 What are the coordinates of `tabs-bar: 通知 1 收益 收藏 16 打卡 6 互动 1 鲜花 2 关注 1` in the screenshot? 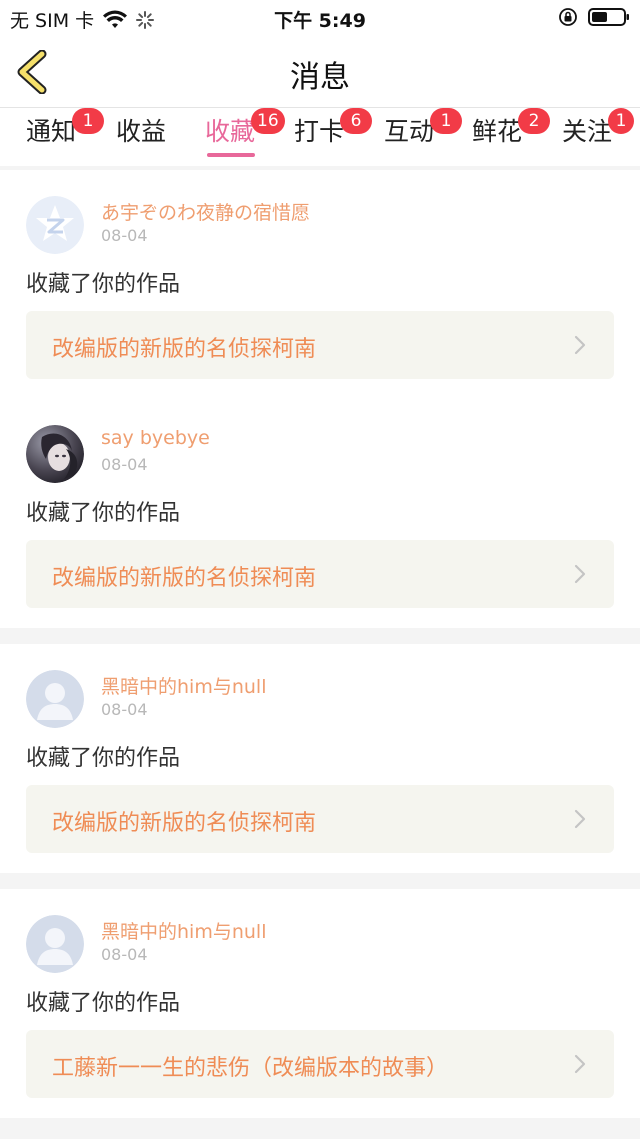 It's located at (320, 137).